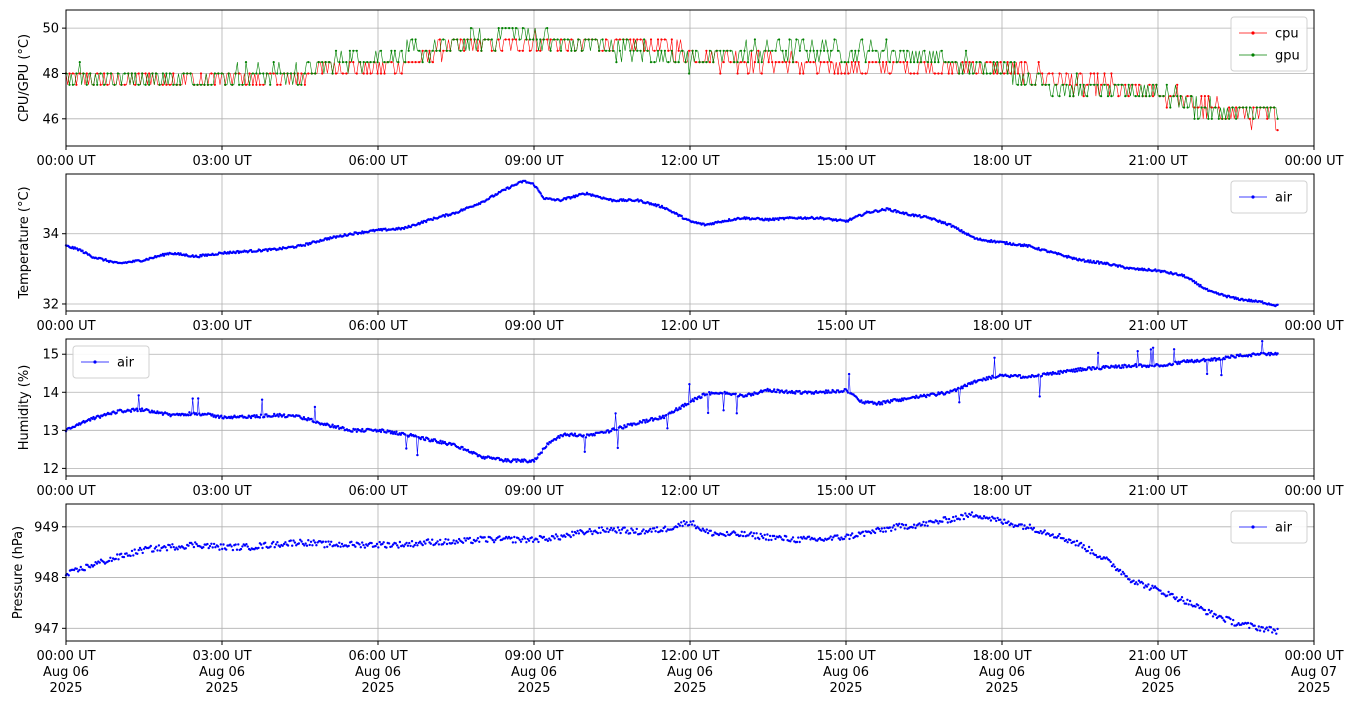 The image size is (1355, 707). I want to click on y-tick-label: 948, so click(46, 578).